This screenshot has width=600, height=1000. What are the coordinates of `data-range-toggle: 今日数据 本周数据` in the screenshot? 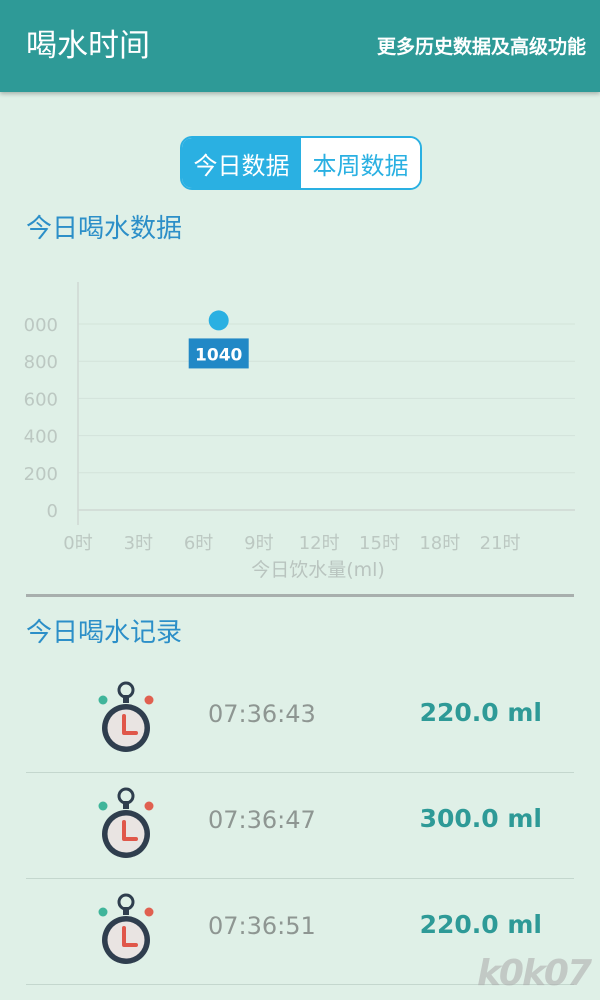 It's located at (301, 163).